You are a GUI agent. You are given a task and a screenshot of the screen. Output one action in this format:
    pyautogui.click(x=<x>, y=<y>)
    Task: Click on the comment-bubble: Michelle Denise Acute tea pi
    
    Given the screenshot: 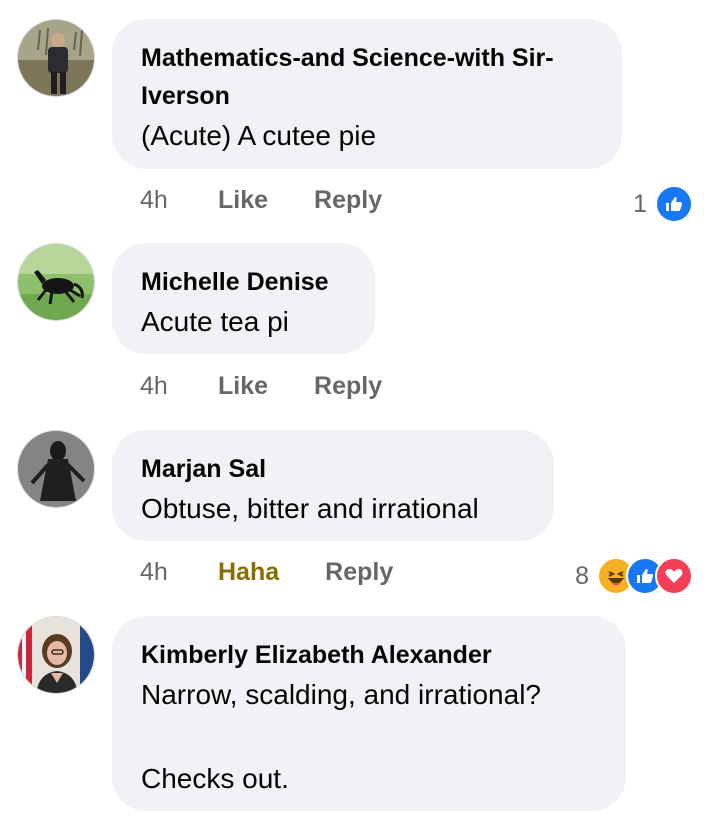 What is the action you would take?
    pyautogui.click(x=243, y=298)
    